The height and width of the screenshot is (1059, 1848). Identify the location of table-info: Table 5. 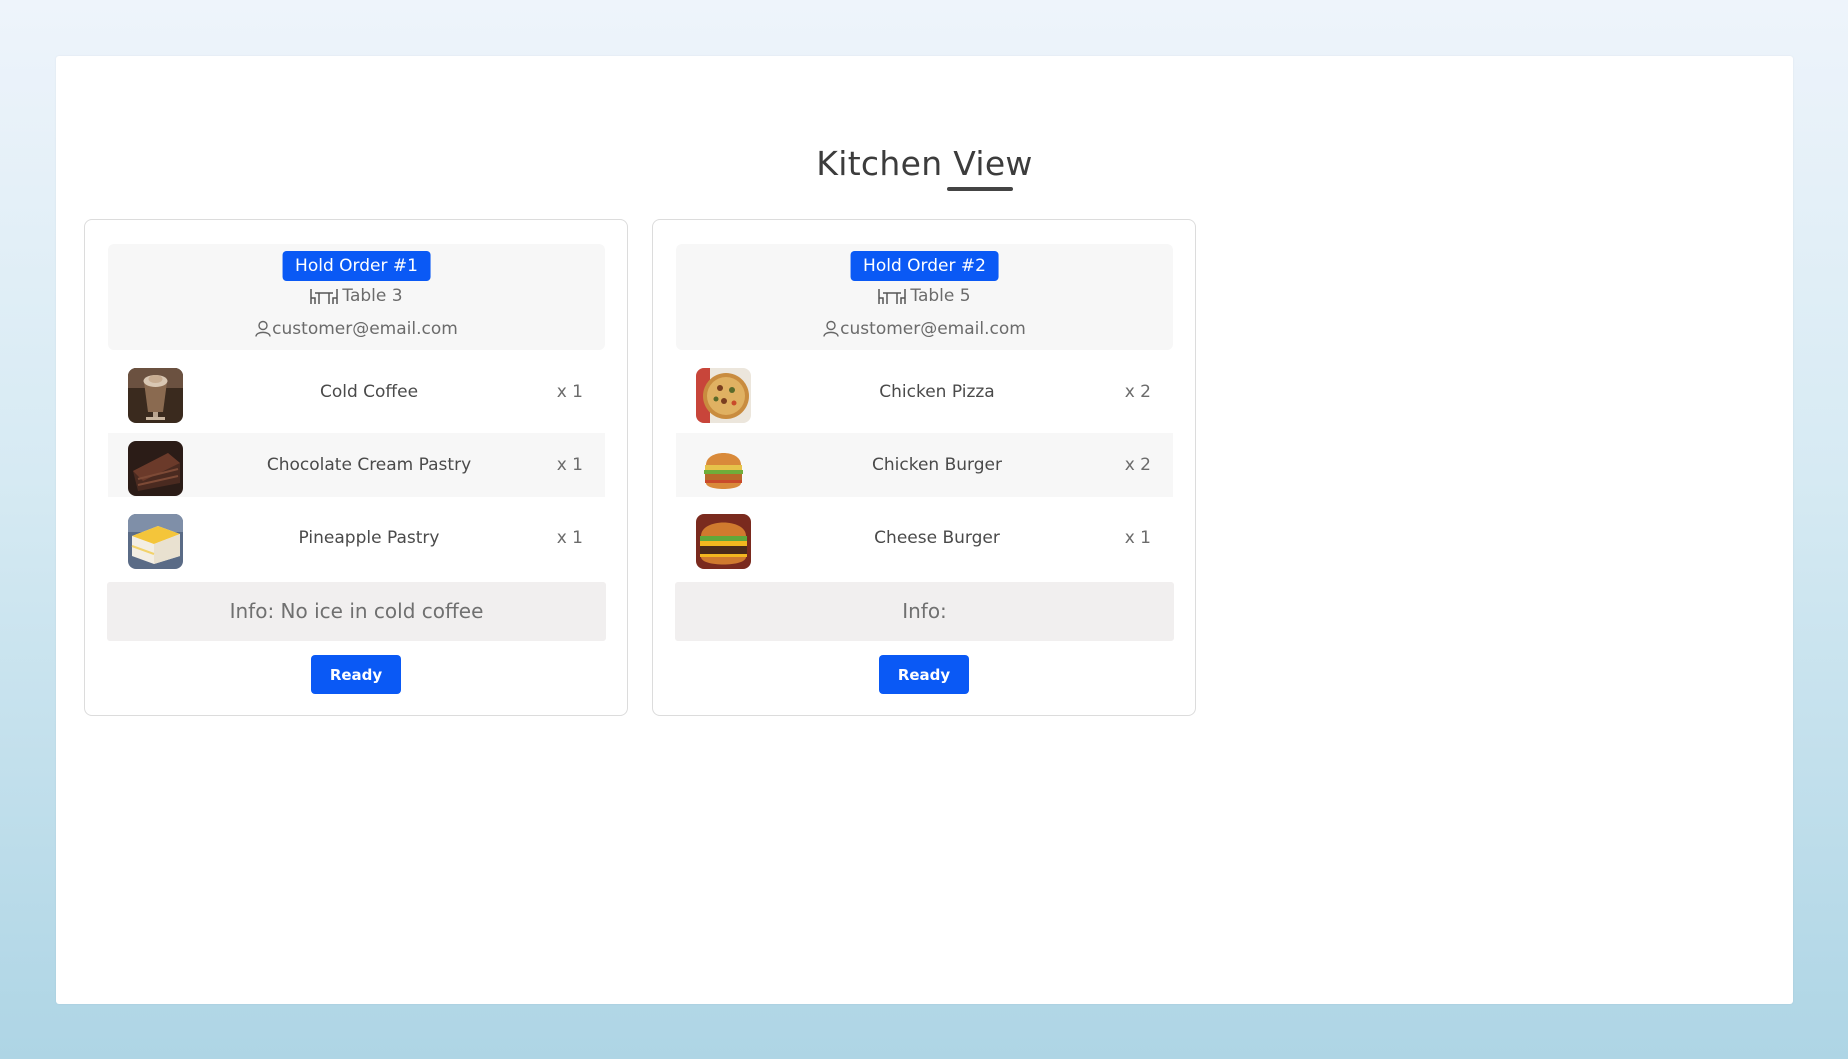
(924, 296).